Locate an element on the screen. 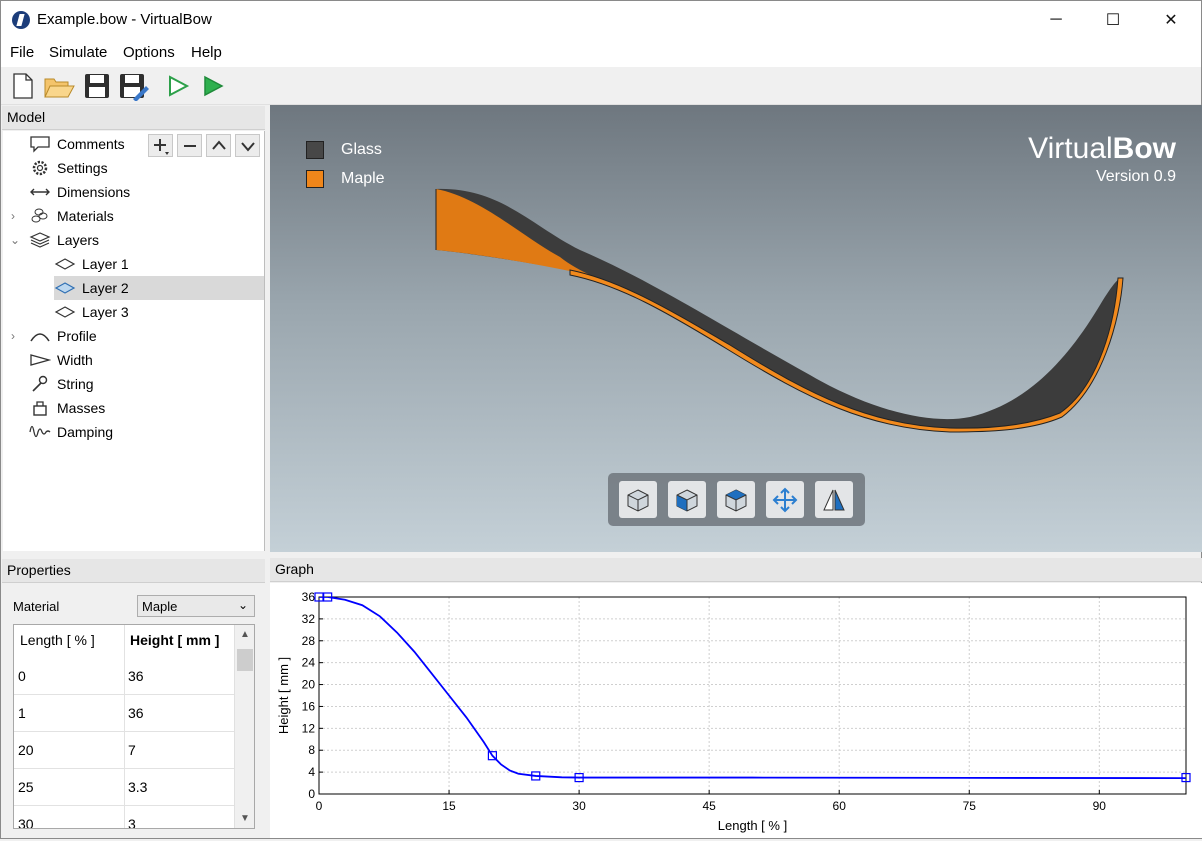  tree-item-label: Damping is located at coordinates (85, 432).